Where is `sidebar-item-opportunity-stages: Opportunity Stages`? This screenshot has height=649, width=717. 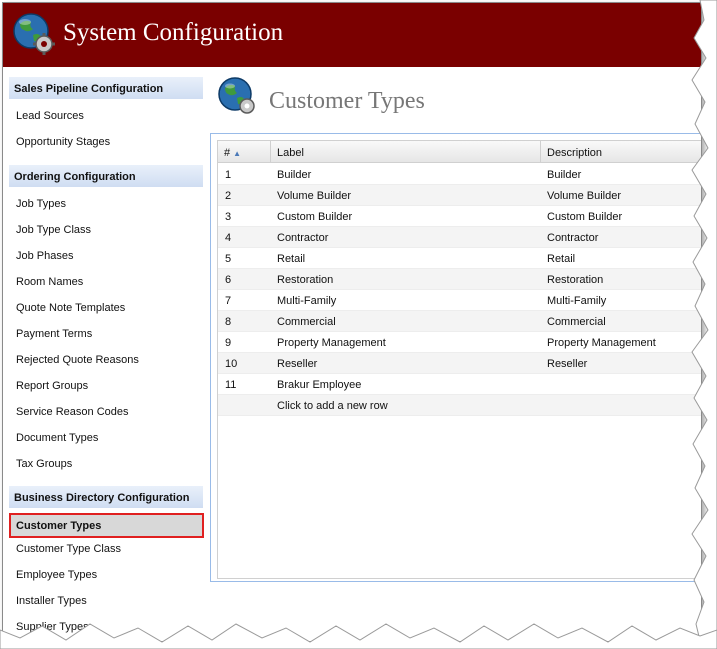 sidebar-item-opportunity-stages: Opportunity Stages is located at coordinates (63, 142).